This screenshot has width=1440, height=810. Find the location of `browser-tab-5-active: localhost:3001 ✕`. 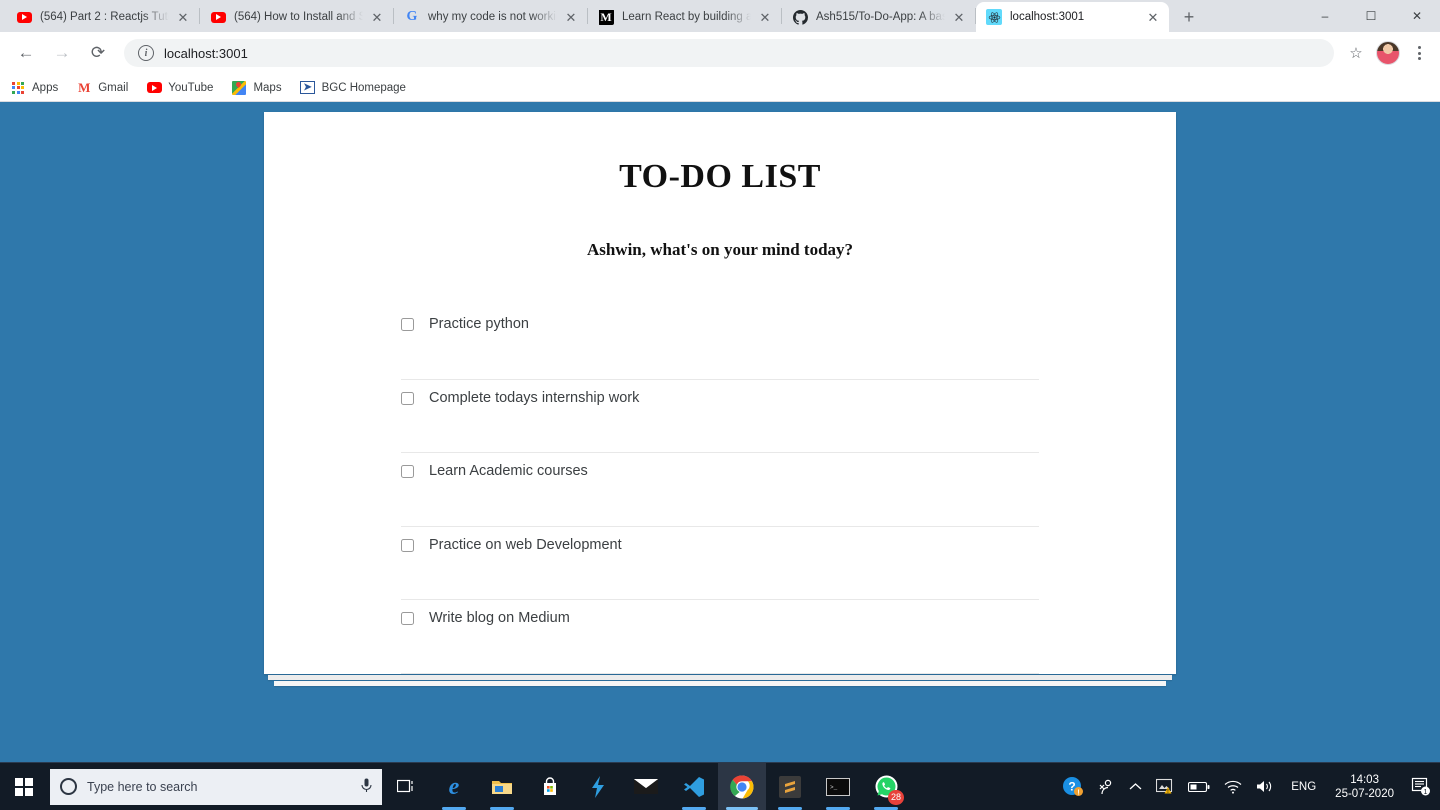

browser-tab-5-active: localhost:3001 ✕ is located at coordinates (1072, 17).